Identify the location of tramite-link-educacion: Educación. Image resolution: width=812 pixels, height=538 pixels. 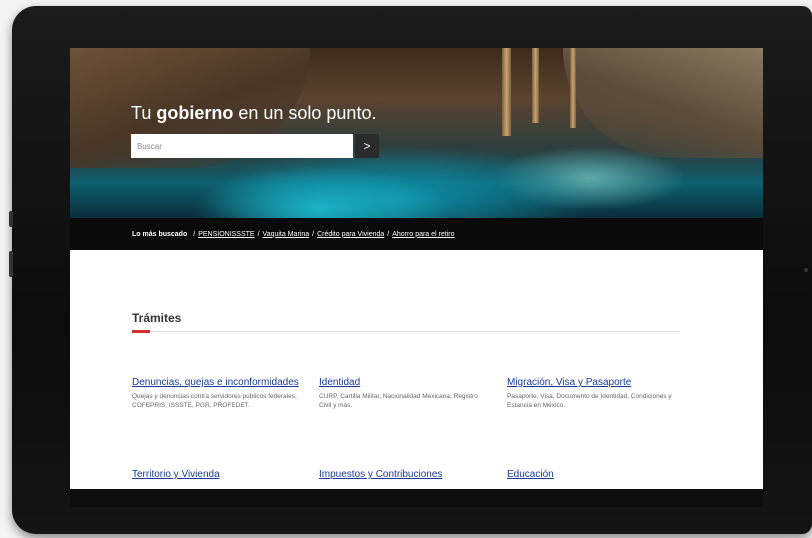
(592, 474).